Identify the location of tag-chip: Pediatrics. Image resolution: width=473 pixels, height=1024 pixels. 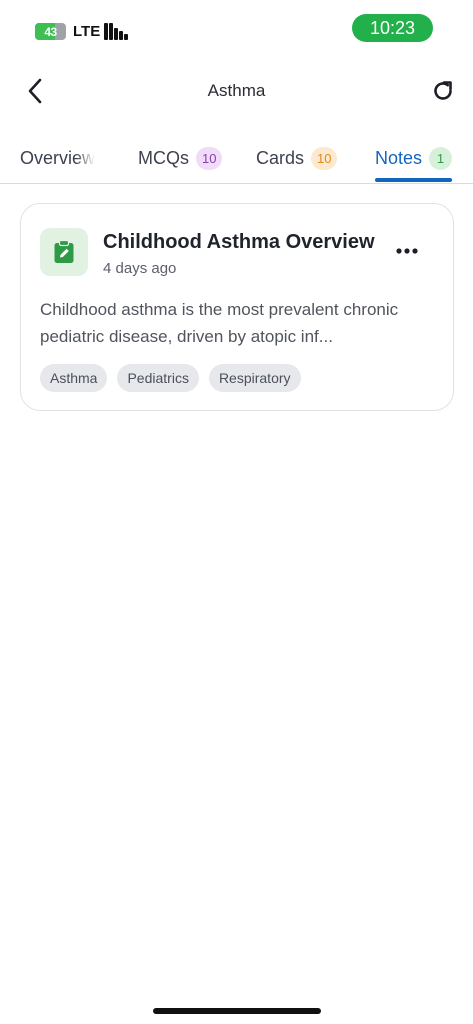
(158, 378).